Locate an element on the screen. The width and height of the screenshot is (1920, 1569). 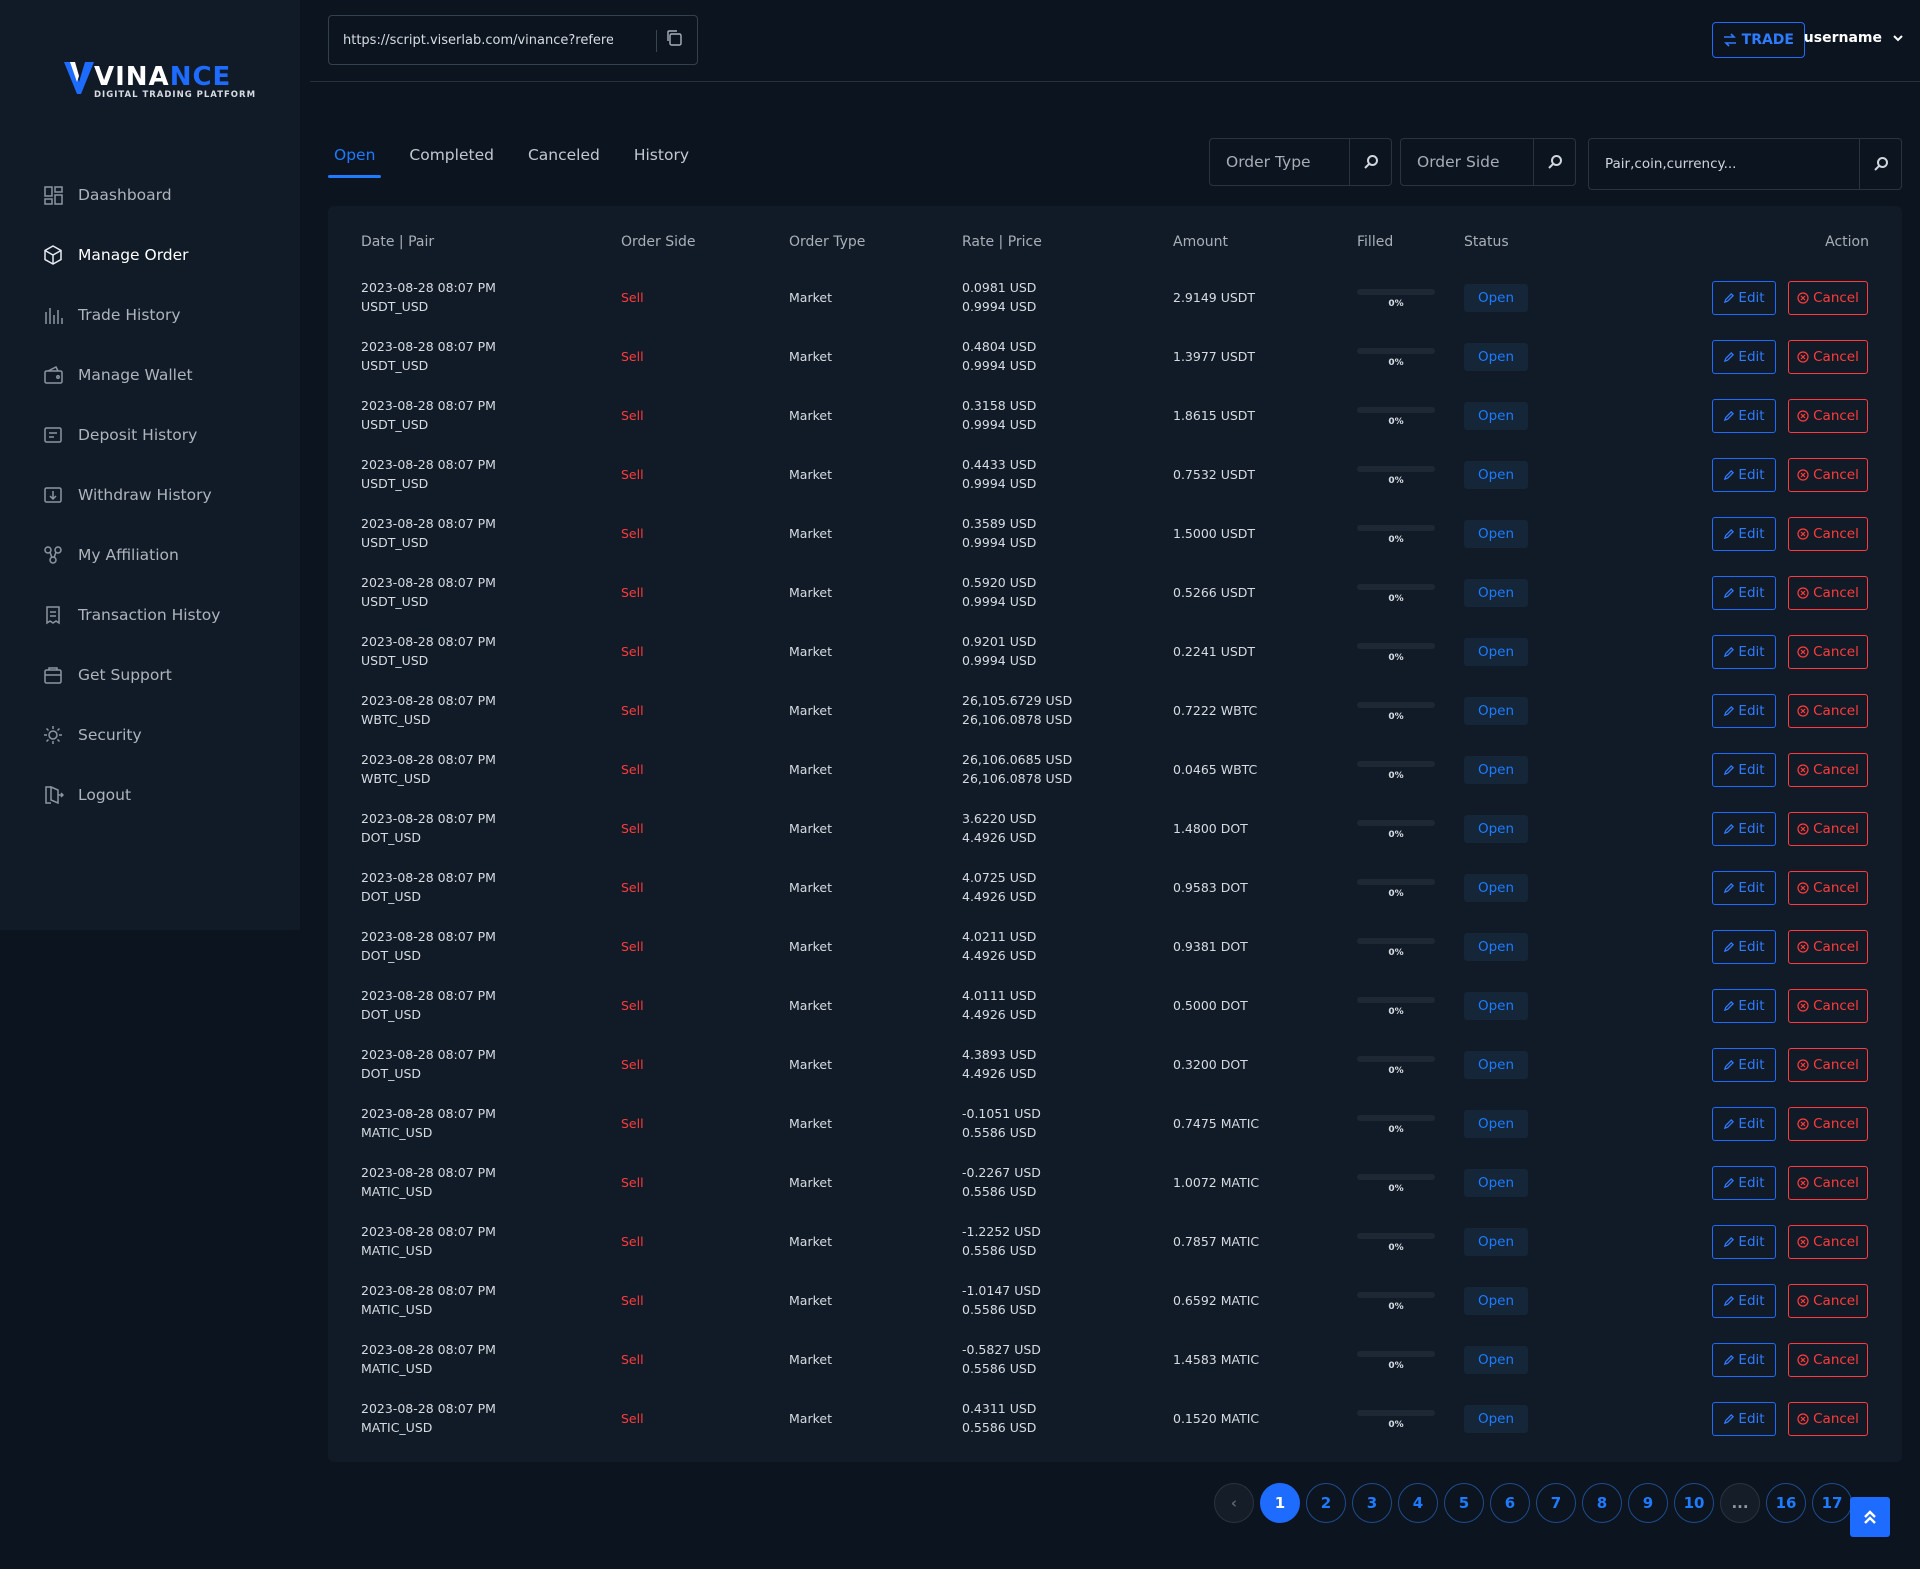
pagination-page: 6 is located at coordinates (1510, 1503).